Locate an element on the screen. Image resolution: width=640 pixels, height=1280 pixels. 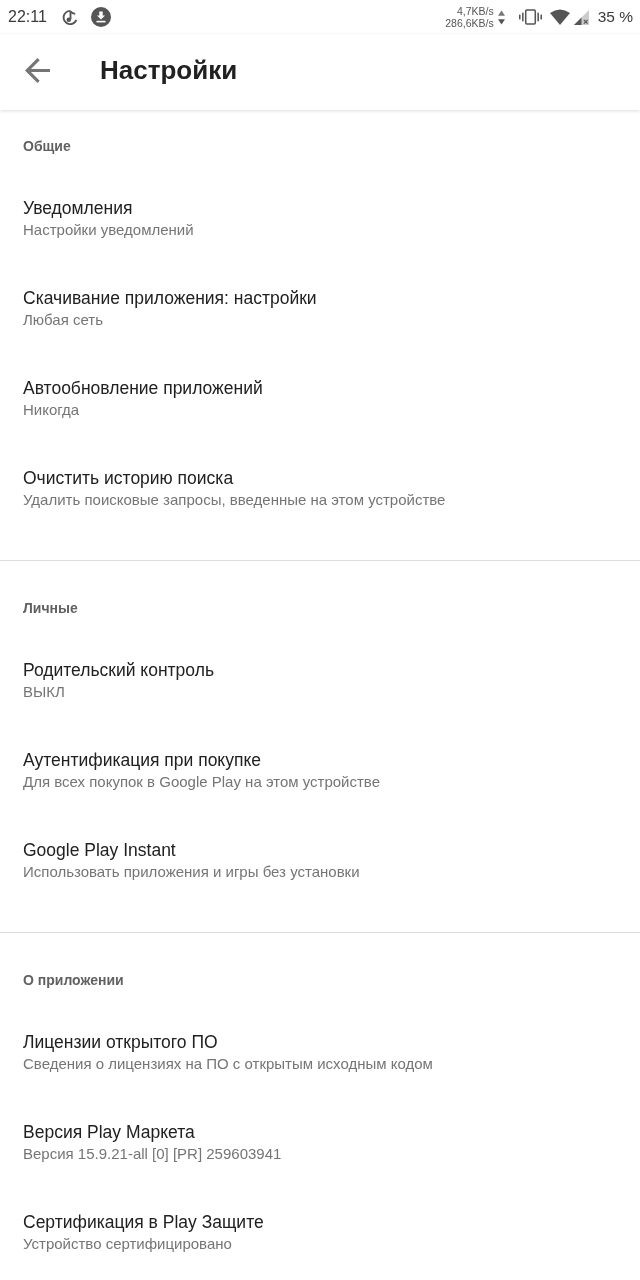
setting-subtitle: Настройки уведомлений is located at coordinates (108, 230).